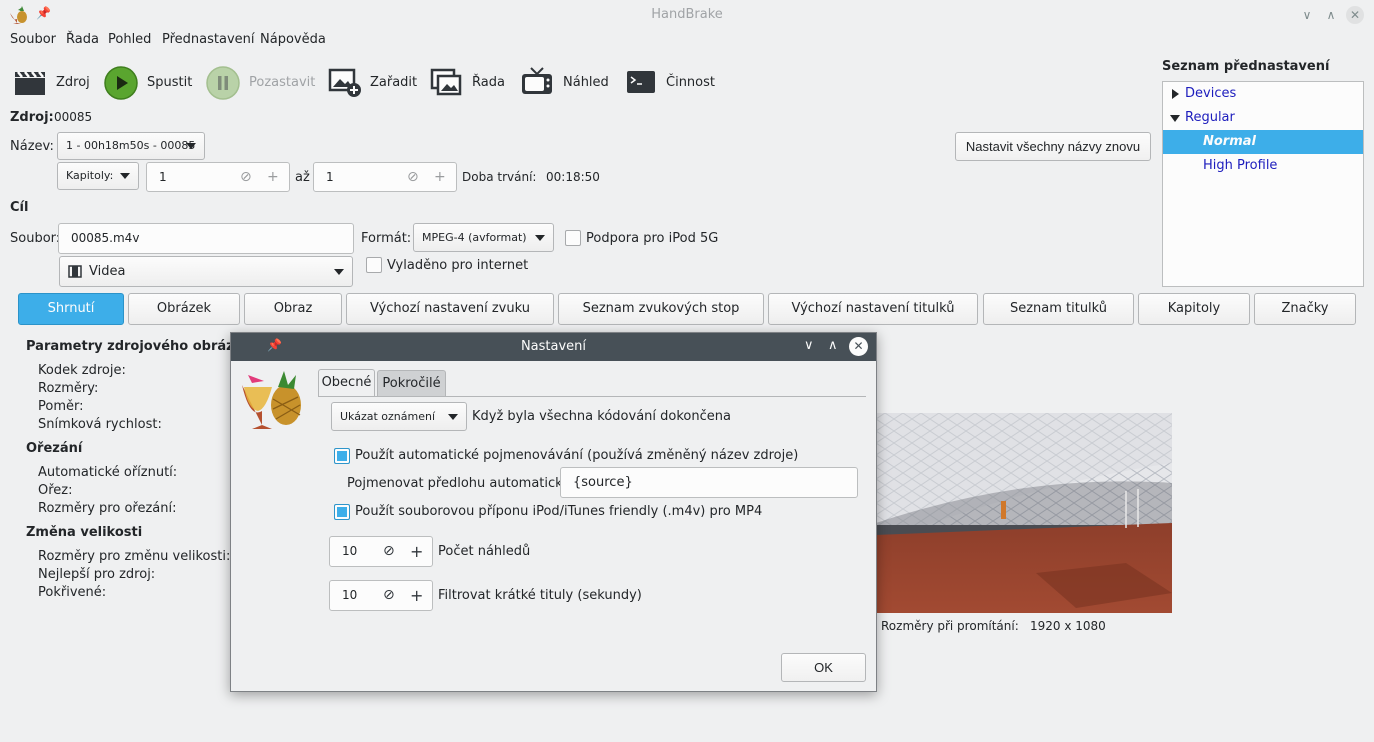  Describe the element at coordinates (641, 82) in the screenshot. I see `terminal-icon` at that location.